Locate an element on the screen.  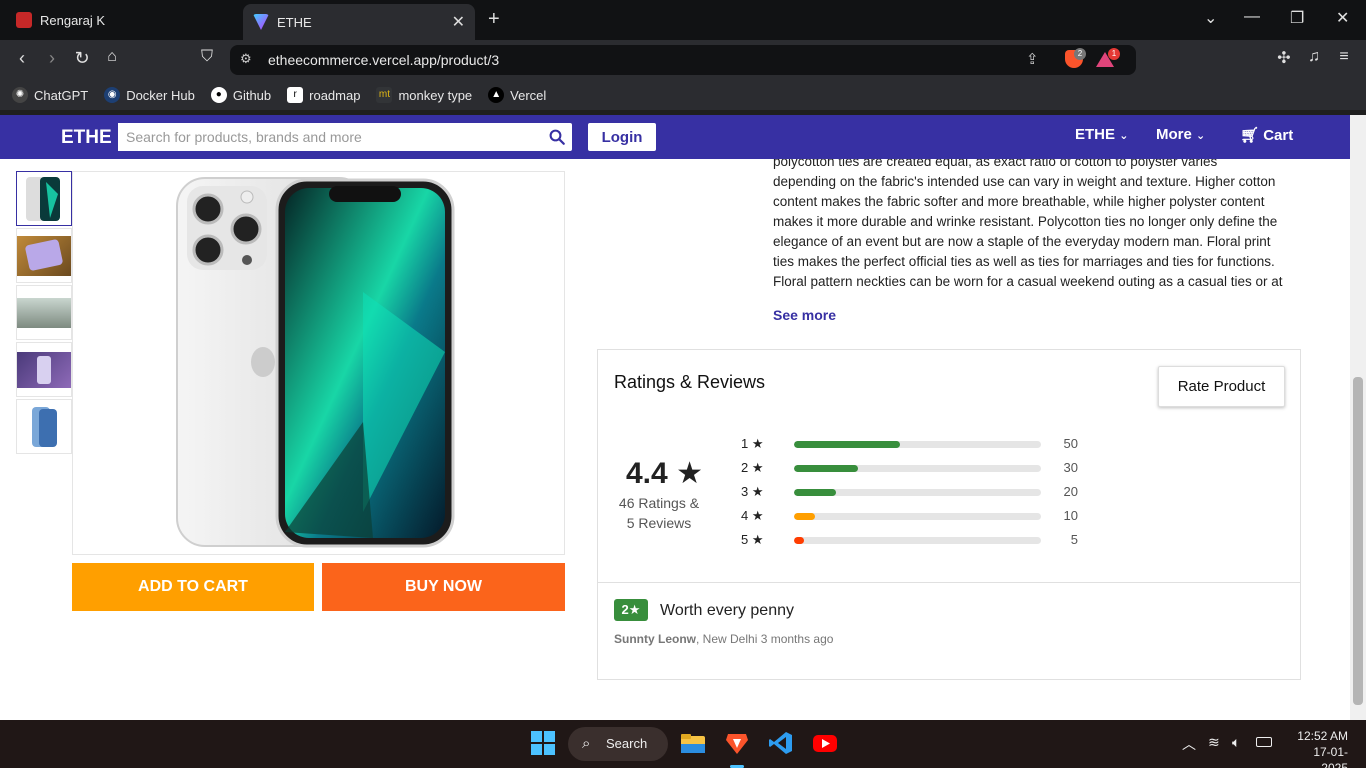
battery-icon is located at coordinates (1264, 742).